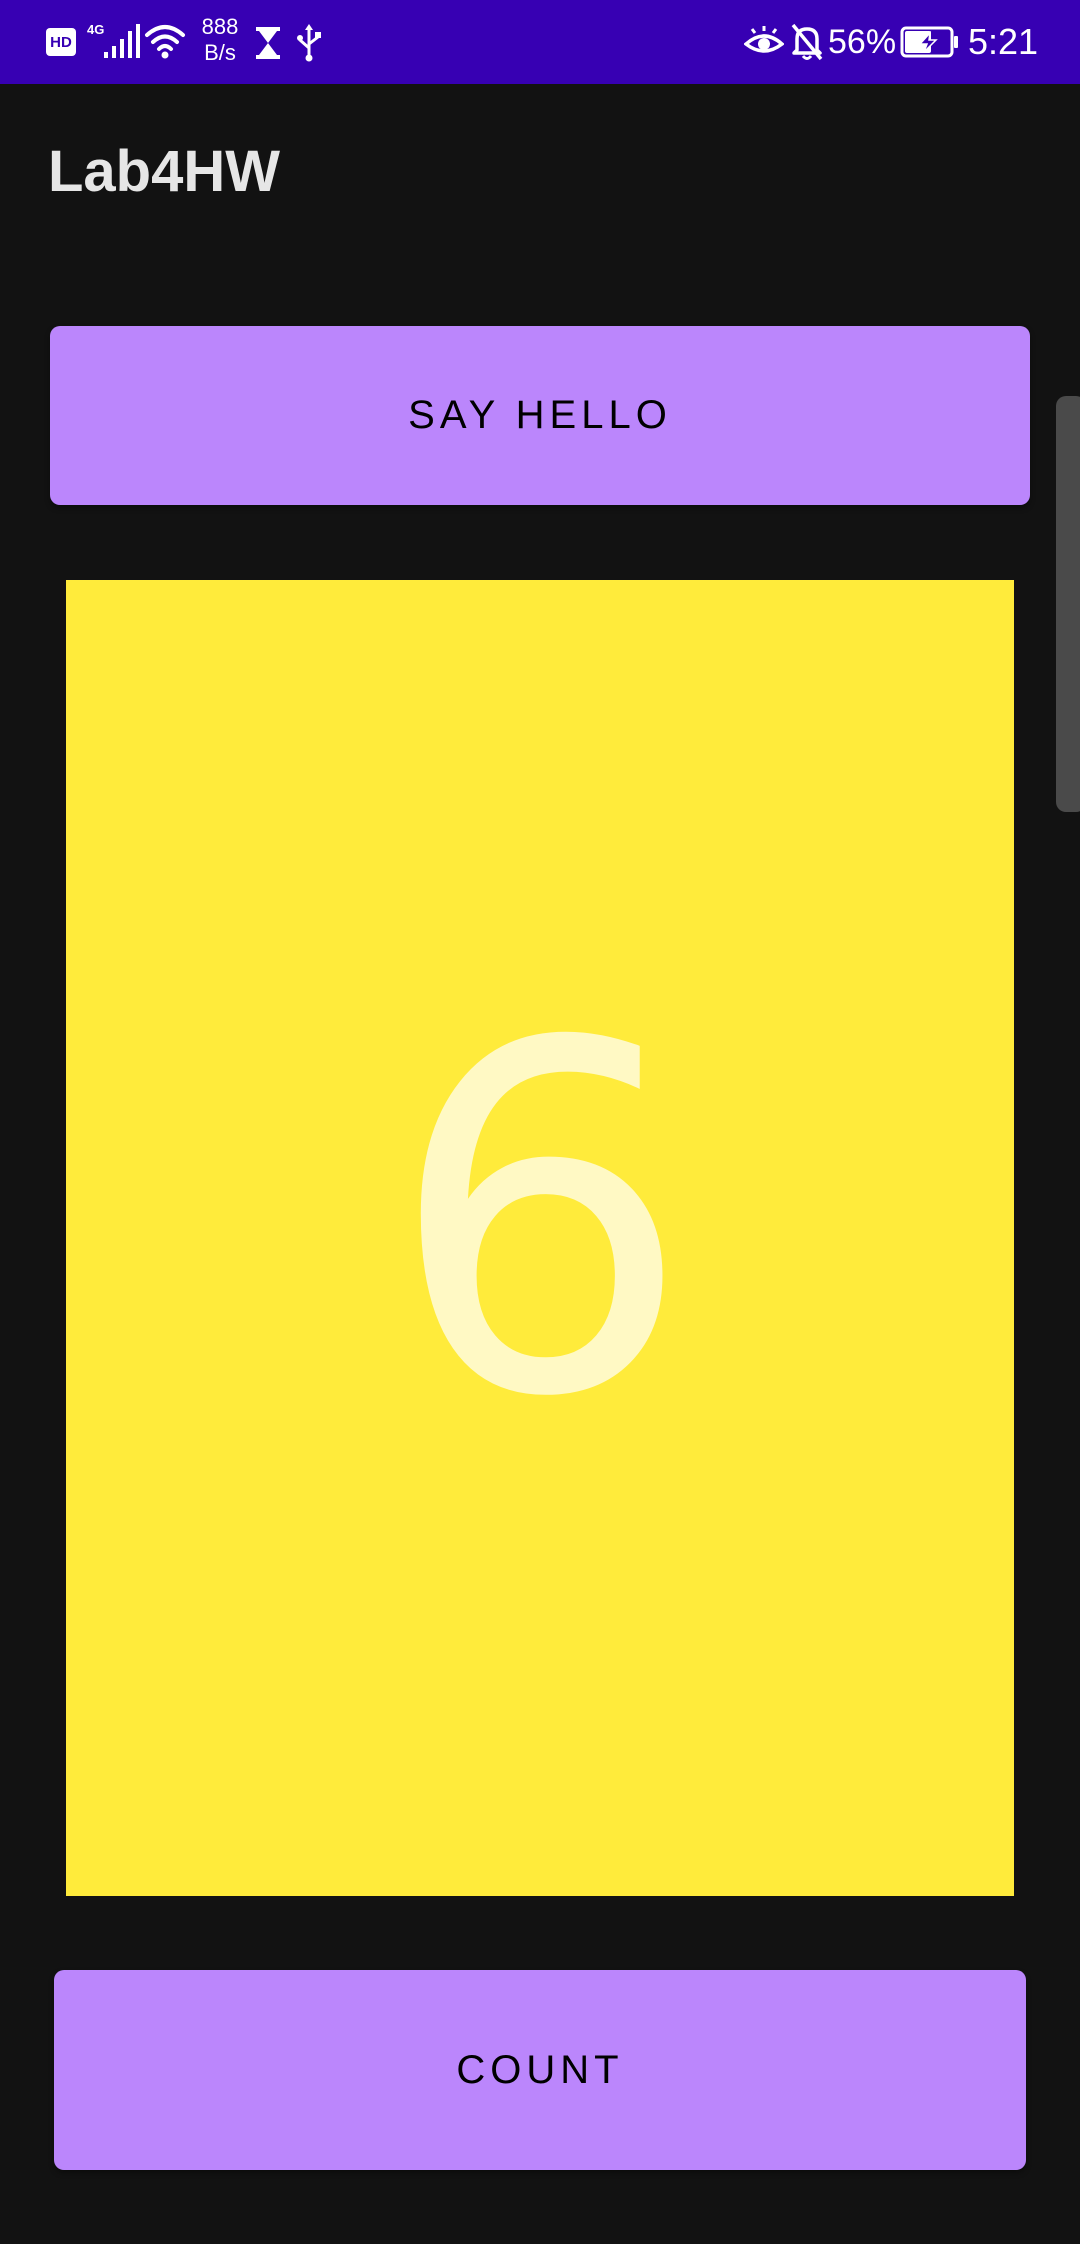 The image size is (1080, 2244). Describe the element at coordinates (540, 1222) in the screenshot. I see `counter-value: 6` at that location.